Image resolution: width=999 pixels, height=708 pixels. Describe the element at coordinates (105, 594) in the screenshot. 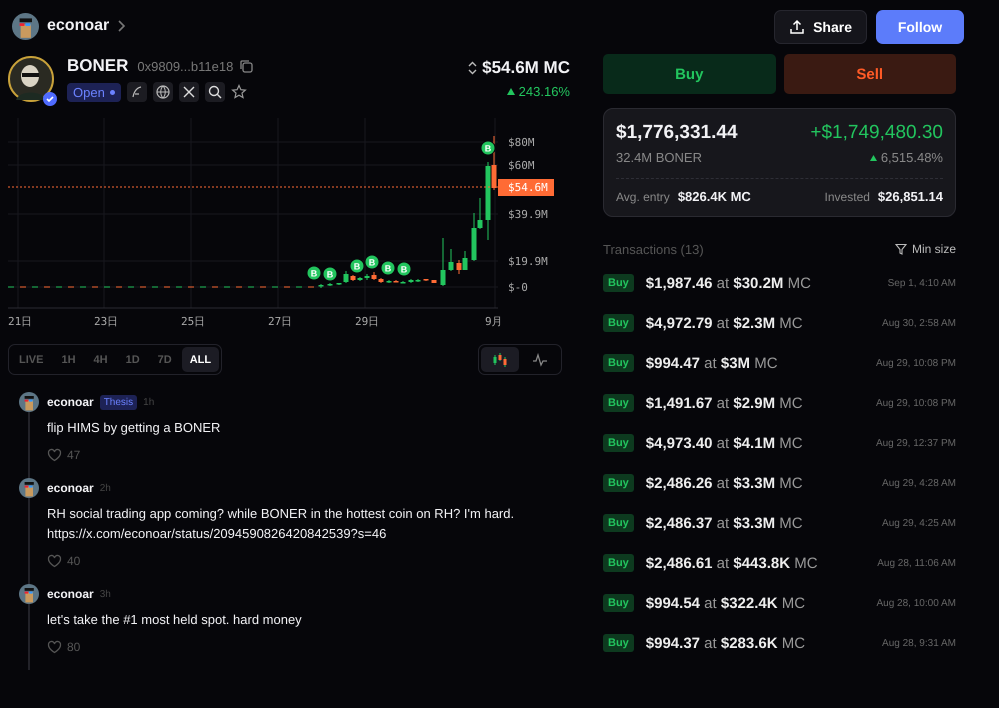

I see `comment-time: 3h` at that location.